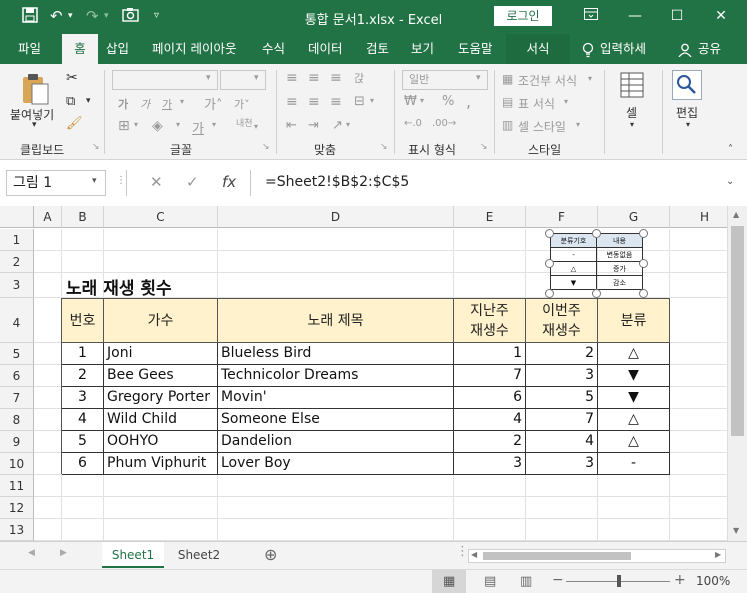  What do you see at coordinates (526, 581) in the screenshot?
I see `page-break-view-icon: ▥` at bounding box center [526, 581].